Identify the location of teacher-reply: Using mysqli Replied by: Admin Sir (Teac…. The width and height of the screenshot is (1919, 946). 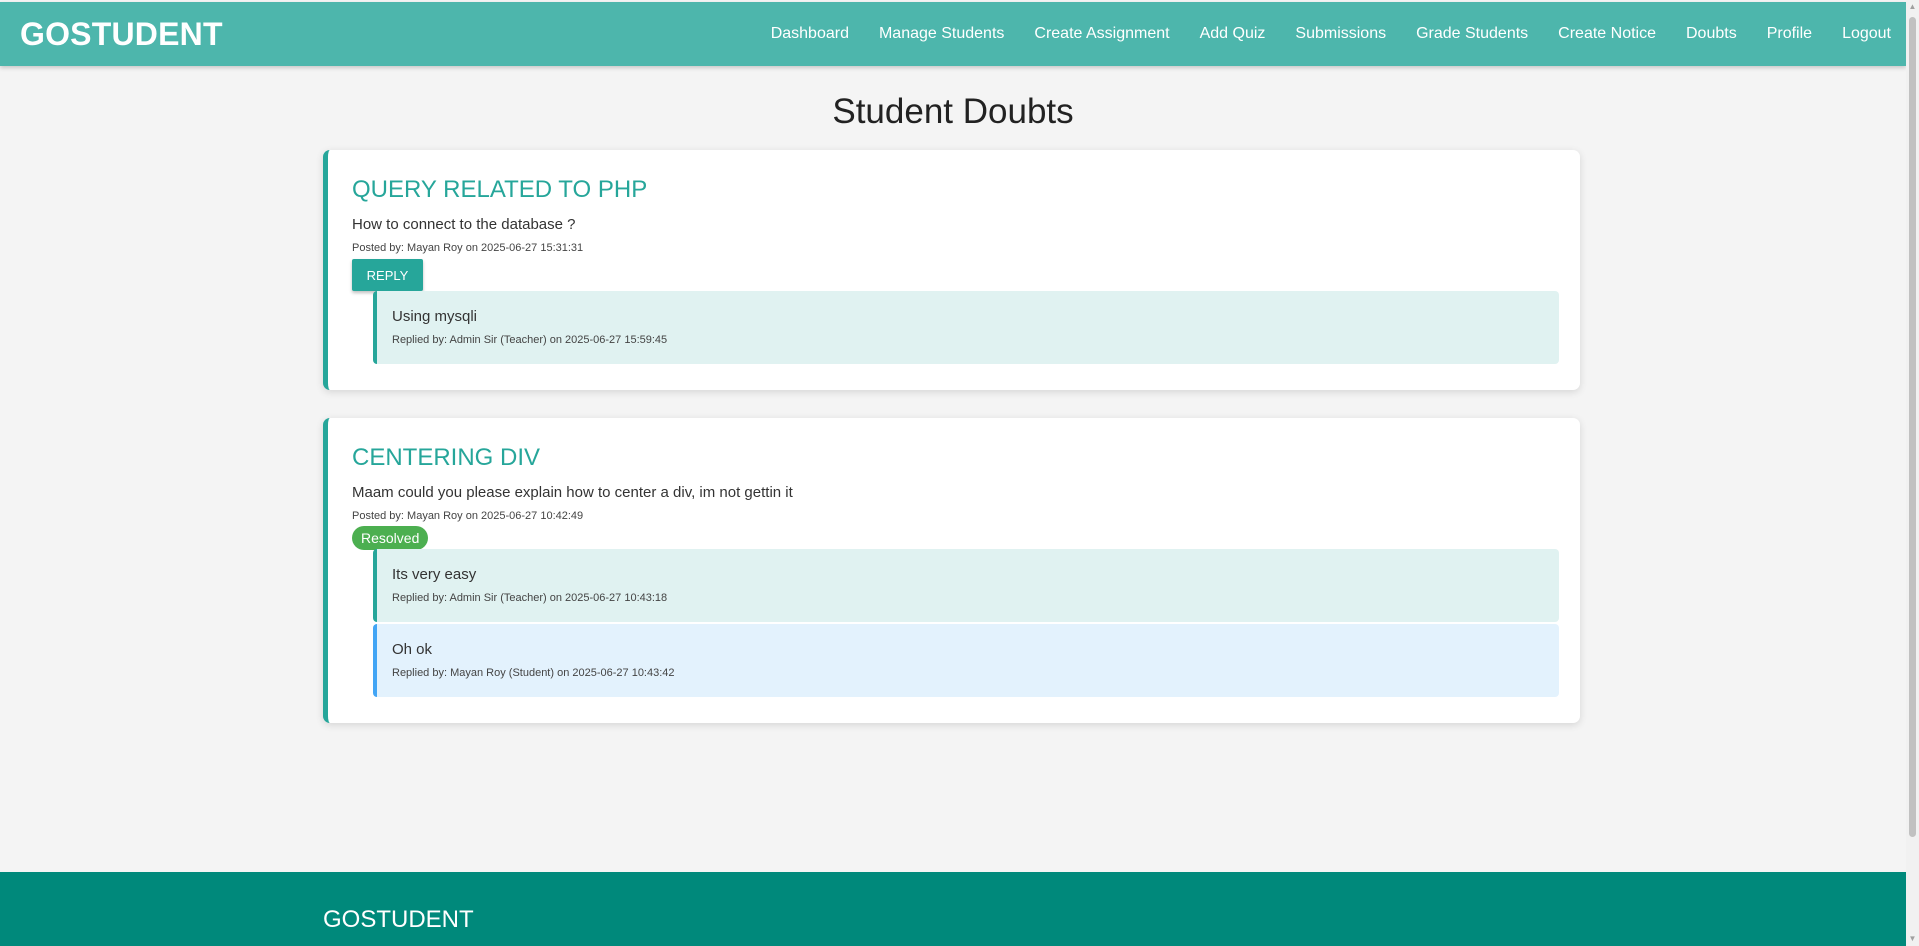
(966, 327).